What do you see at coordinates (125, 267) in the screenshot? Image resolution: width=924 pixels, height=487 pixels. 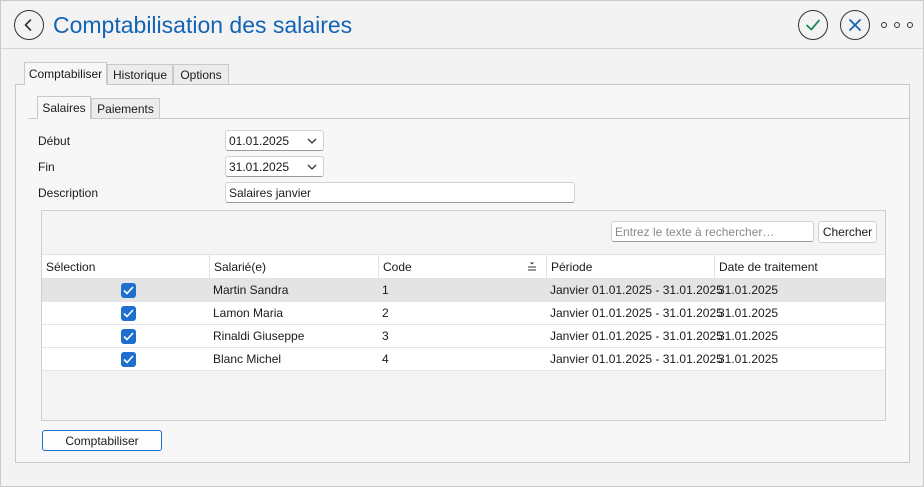 I see `column-header-selection: Sélection` at bounding box center [125, 267].